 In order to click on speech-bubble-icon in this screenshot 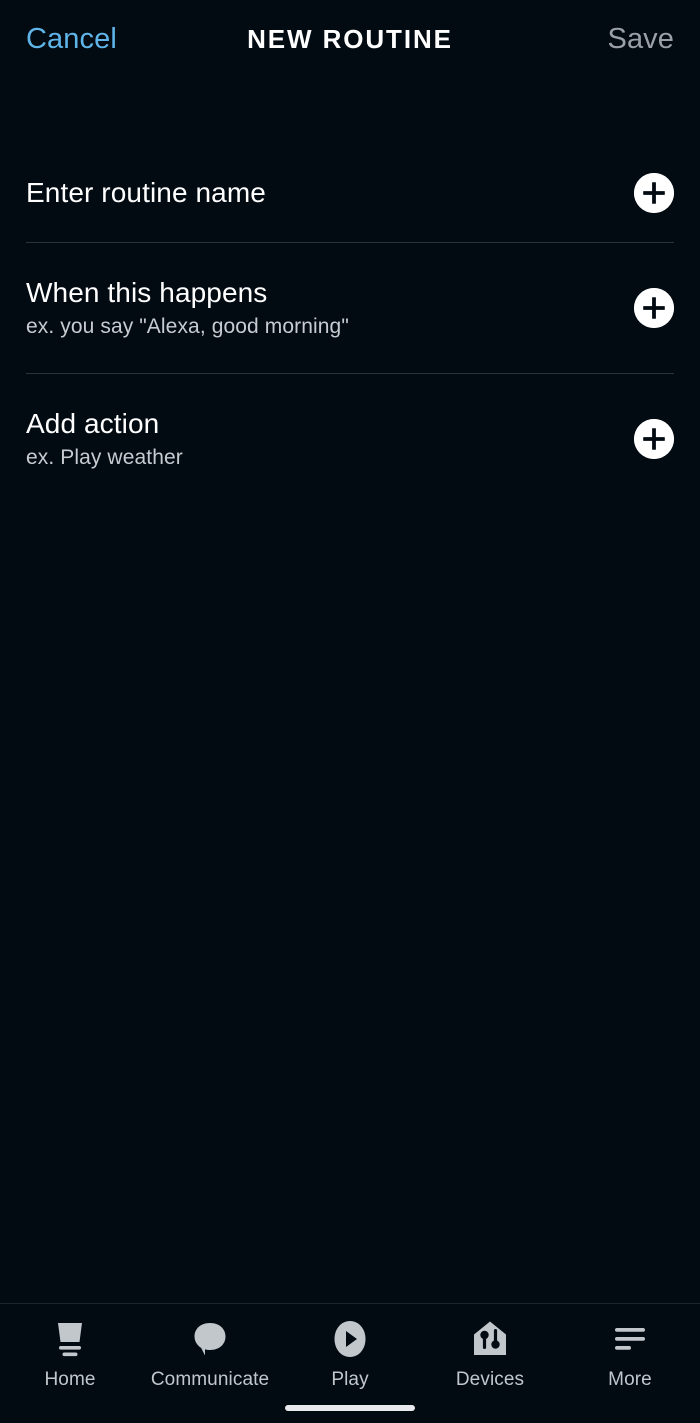, I will do `click(210, 1339)`.